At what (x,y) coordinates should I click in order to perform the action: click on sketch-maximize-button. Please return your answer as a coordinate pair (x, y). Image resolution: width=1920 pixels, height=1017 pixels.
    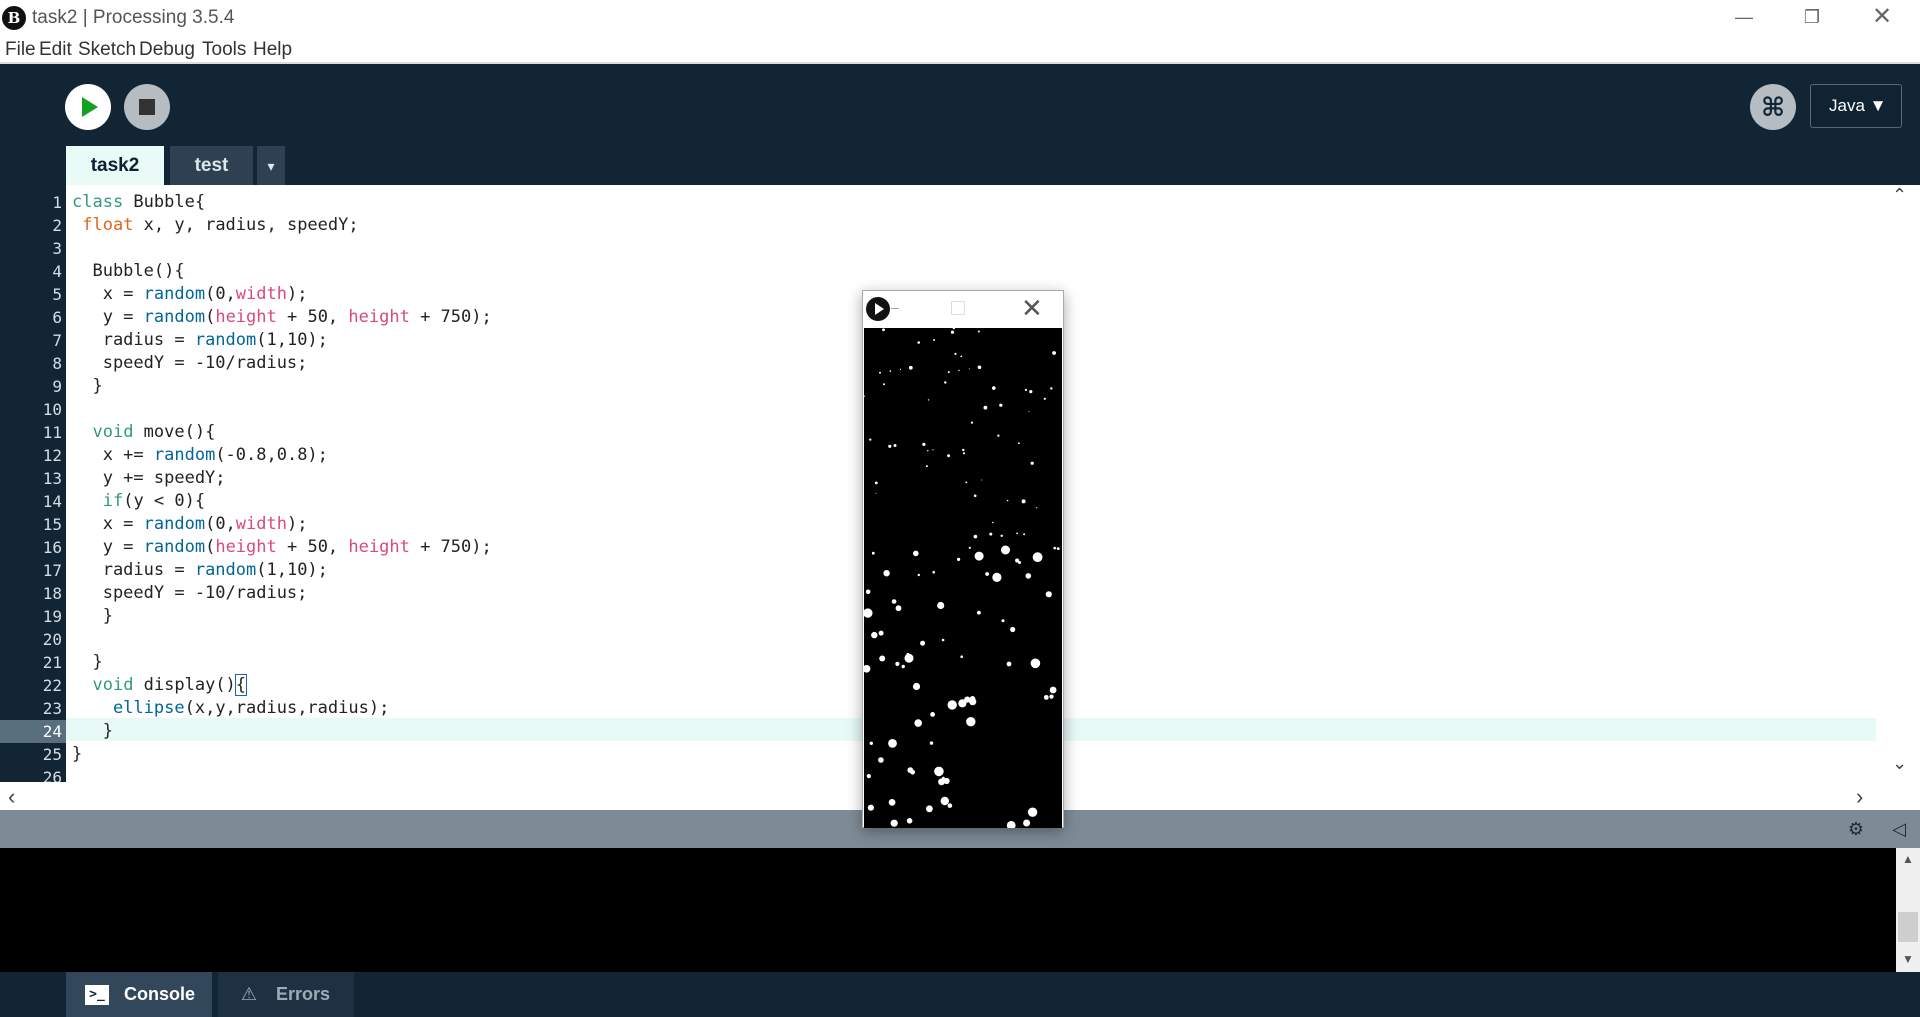
    Looking at the image, I should click on (958, 308).